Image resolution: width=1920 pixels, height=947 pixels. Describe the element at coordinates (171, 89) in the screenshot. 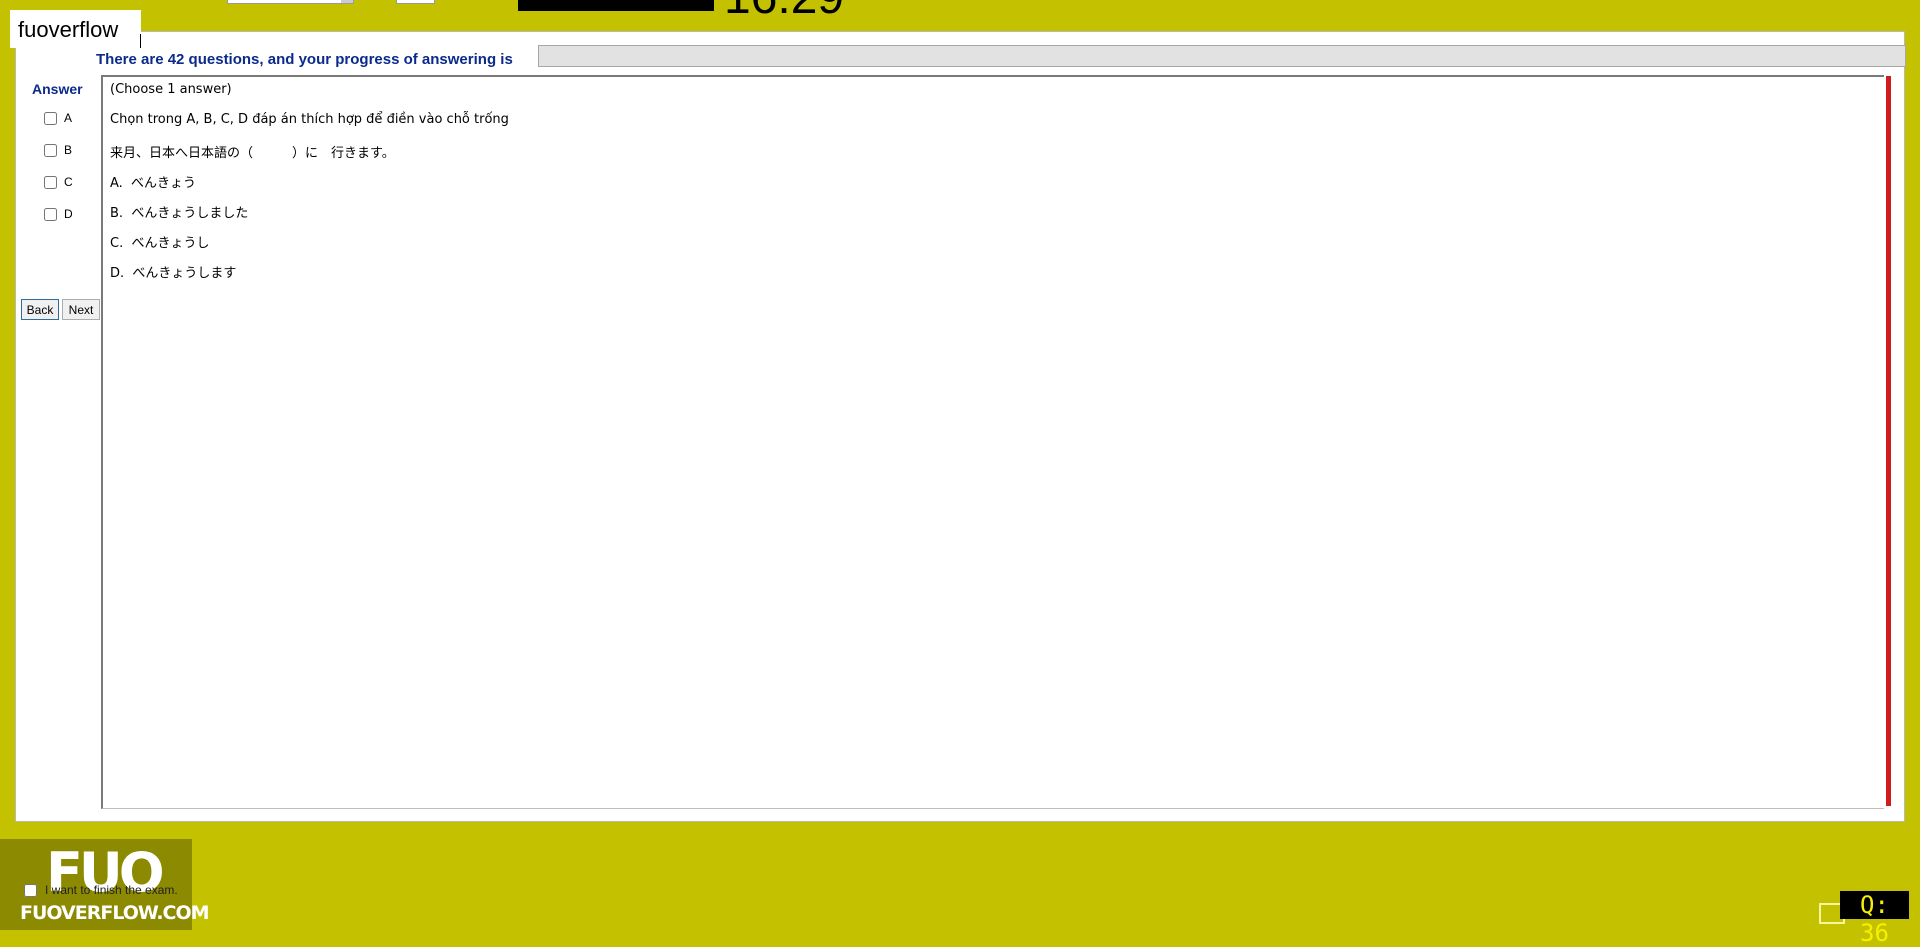

I see `question-instruction: (Choose 1 answer)` at that location.